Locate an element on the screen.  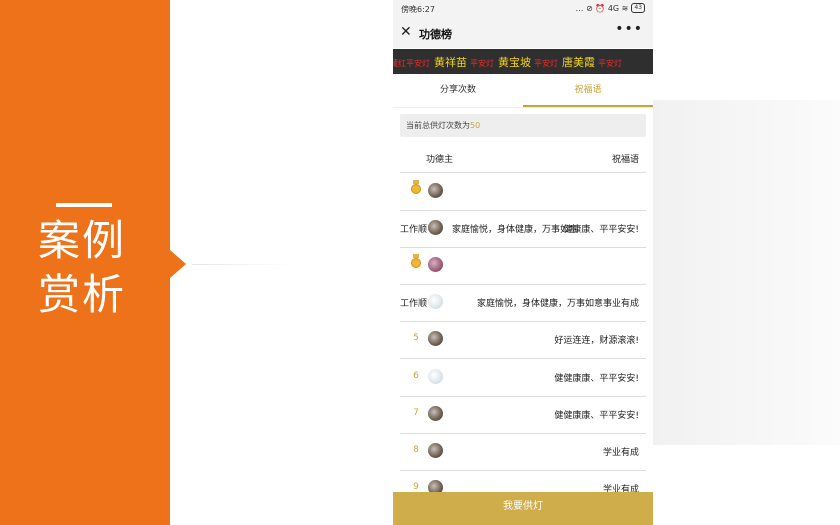
rank-number: 8 is located at coordinates (416, 449).